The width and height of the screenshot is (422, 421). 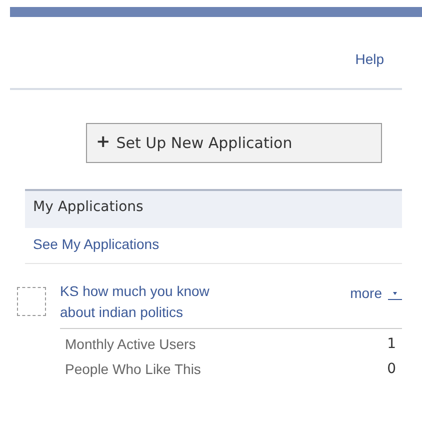 What do you see at coordinates (133, 369) in the screenshot?
I see `stat-label: People Who Like This` at bounding box center [133, 369].